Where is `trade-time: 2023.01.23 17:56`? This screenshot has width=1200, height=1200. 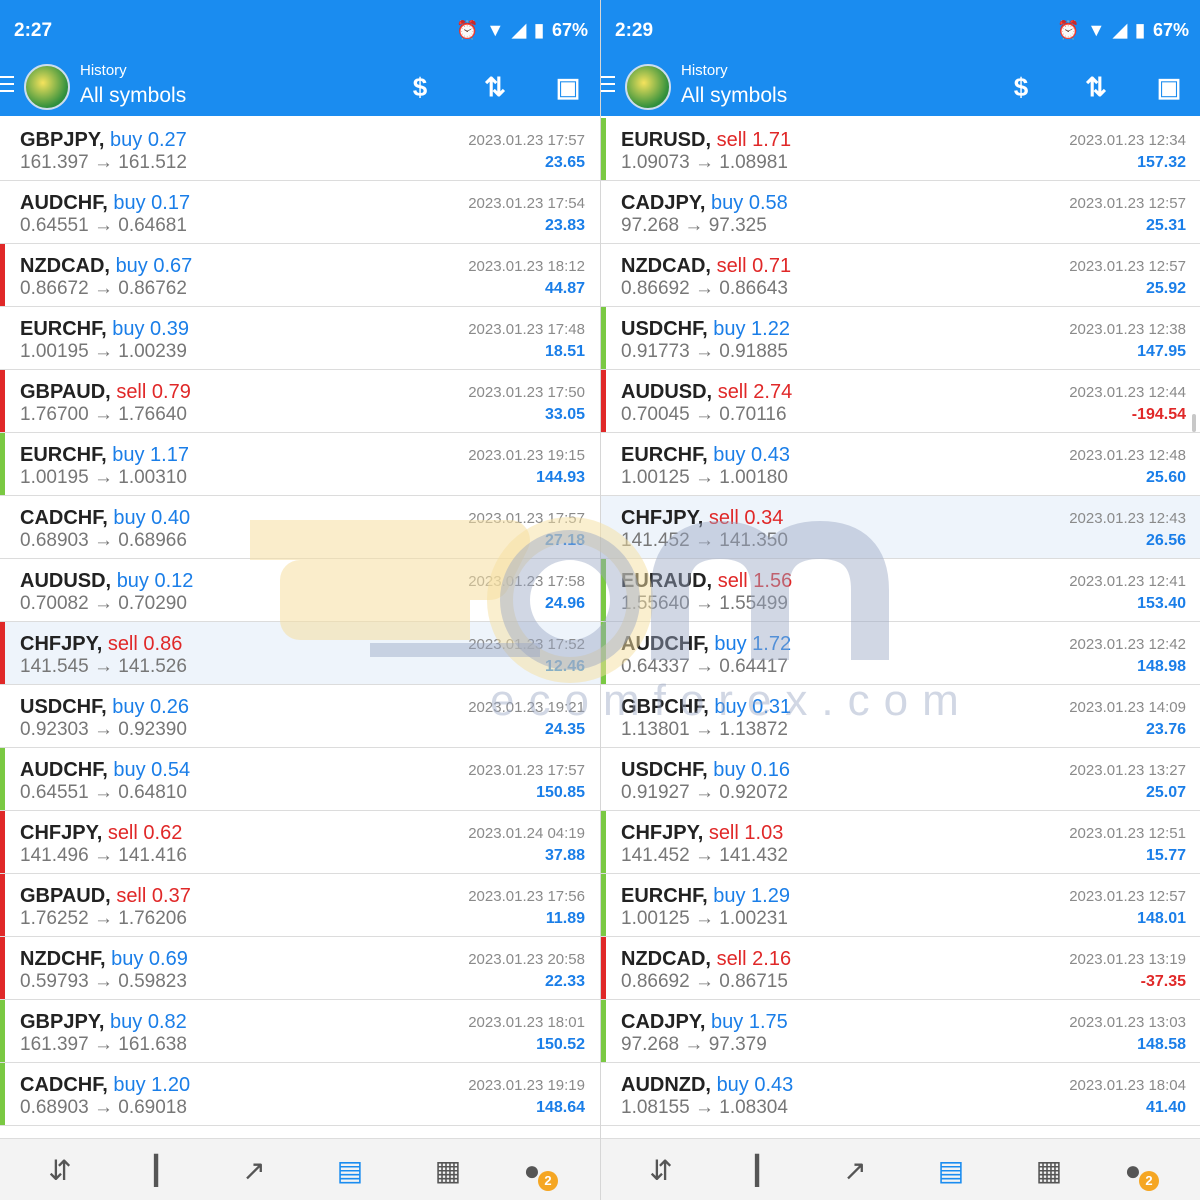 trade-time: 2023.01.23 17:56 is located at coordinates (526, 896).